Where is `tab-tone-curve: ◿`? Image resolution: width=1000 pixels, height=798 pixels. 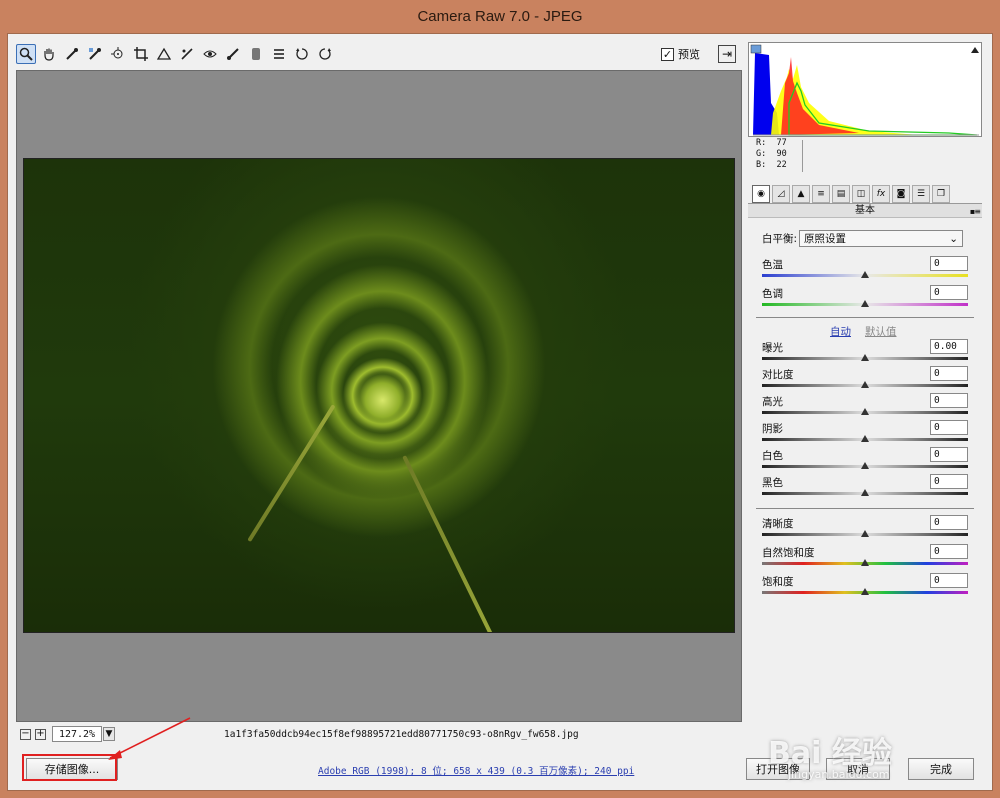
tab-tone-curve: ◿ is located at coordinates (781, 193).